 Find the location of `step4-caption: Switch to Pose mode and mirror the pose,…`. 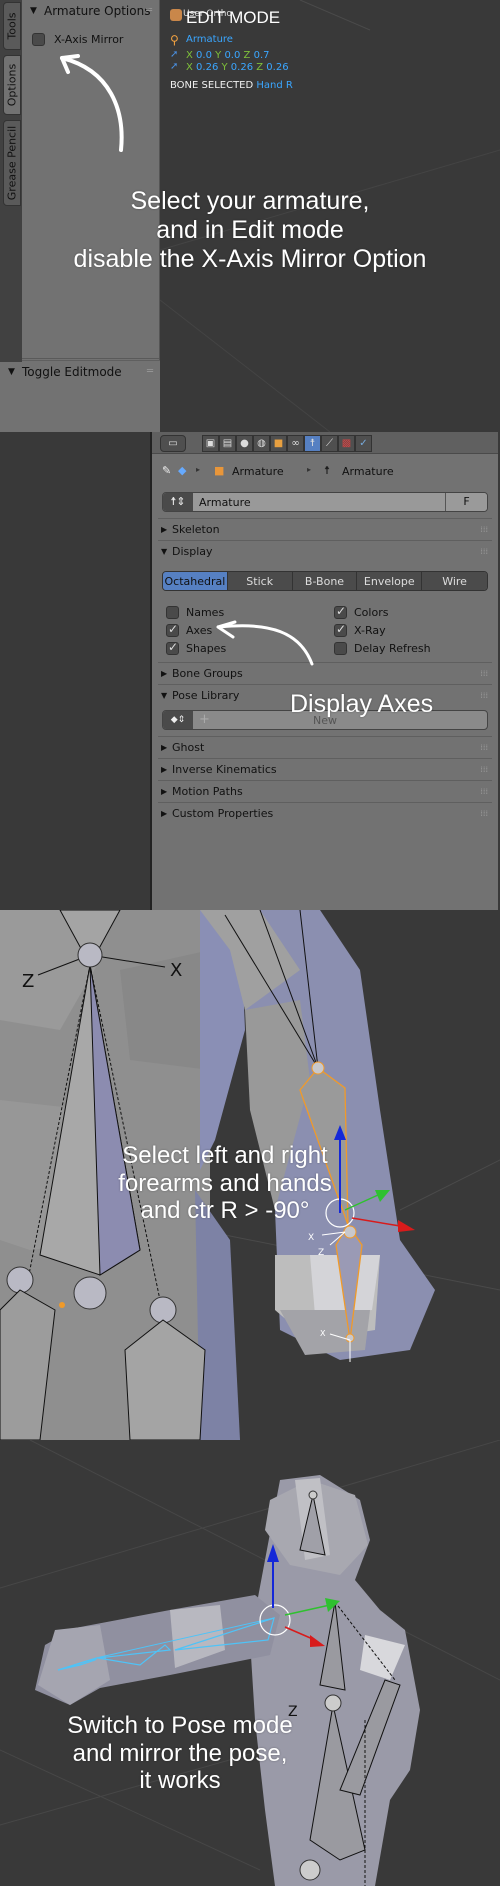

step4-caption: Switch to Pose mode and mirror the pose,… is located at coordinates (180, 1753).